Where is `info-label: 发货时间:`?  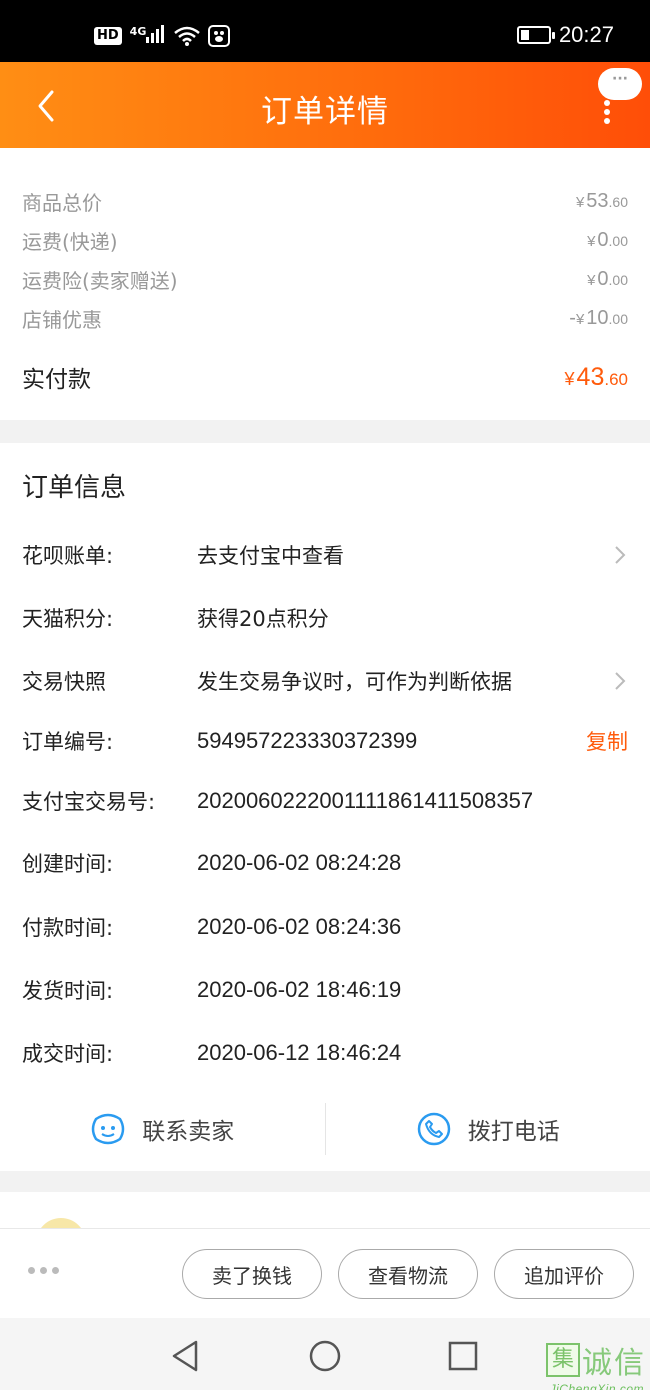
info-label: 发货时间: is located at coordinates (68, 991).